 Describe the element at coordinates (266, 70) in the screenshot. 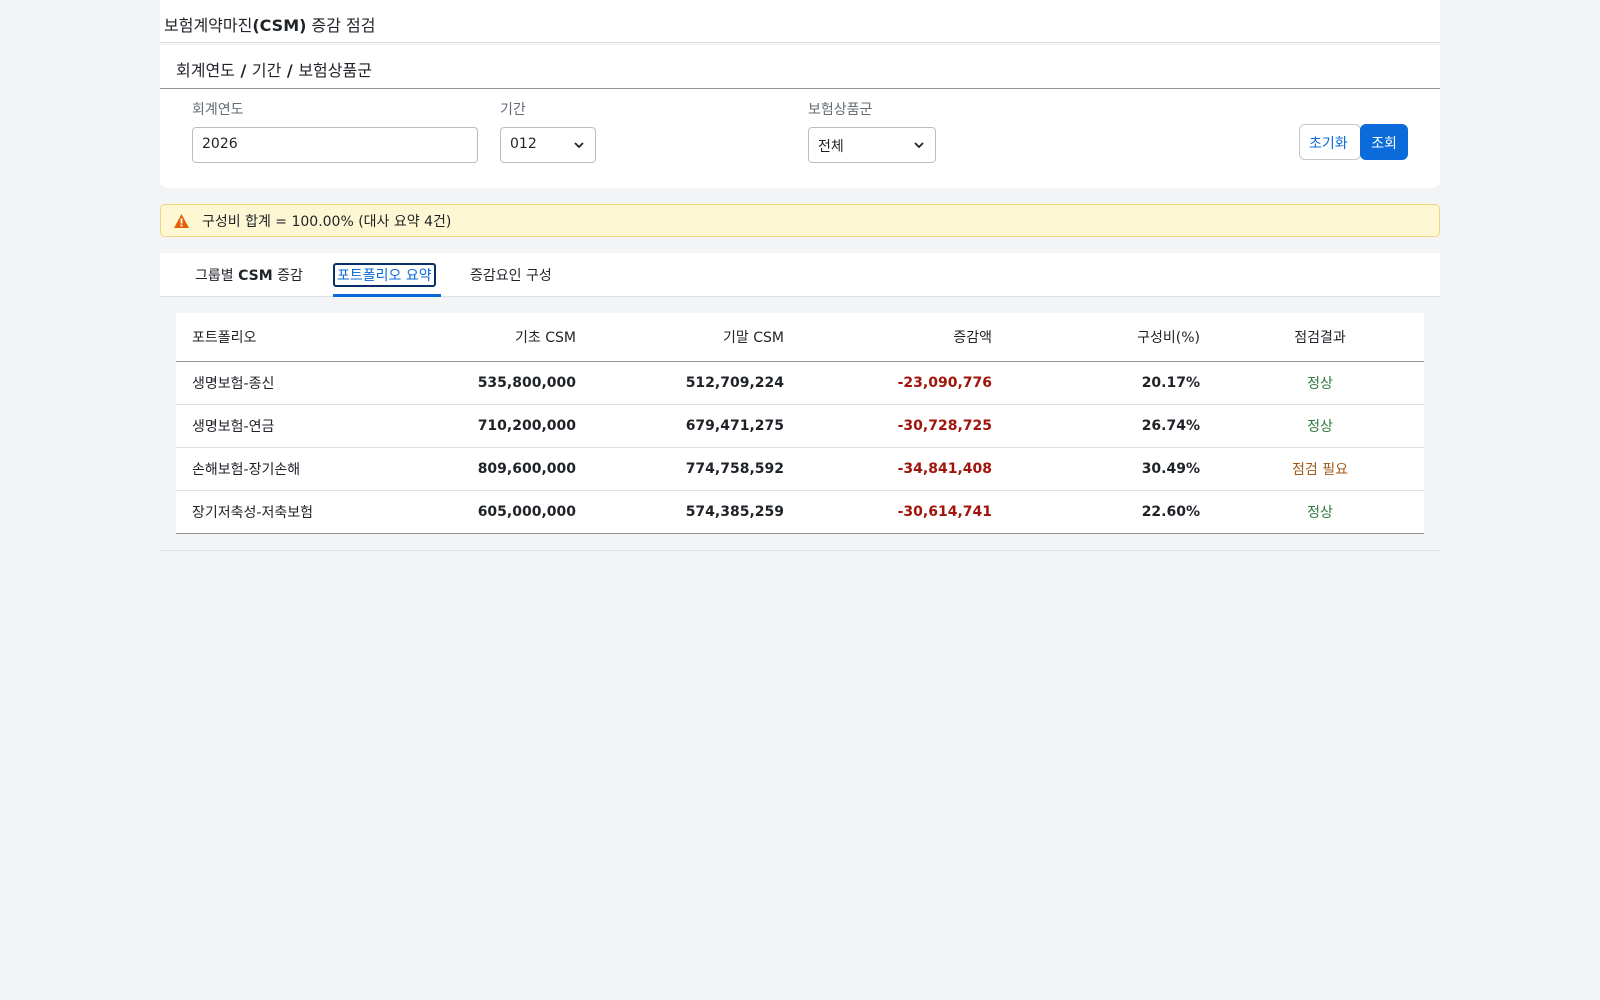

I see `filter-heading-period: 기간` at that location.